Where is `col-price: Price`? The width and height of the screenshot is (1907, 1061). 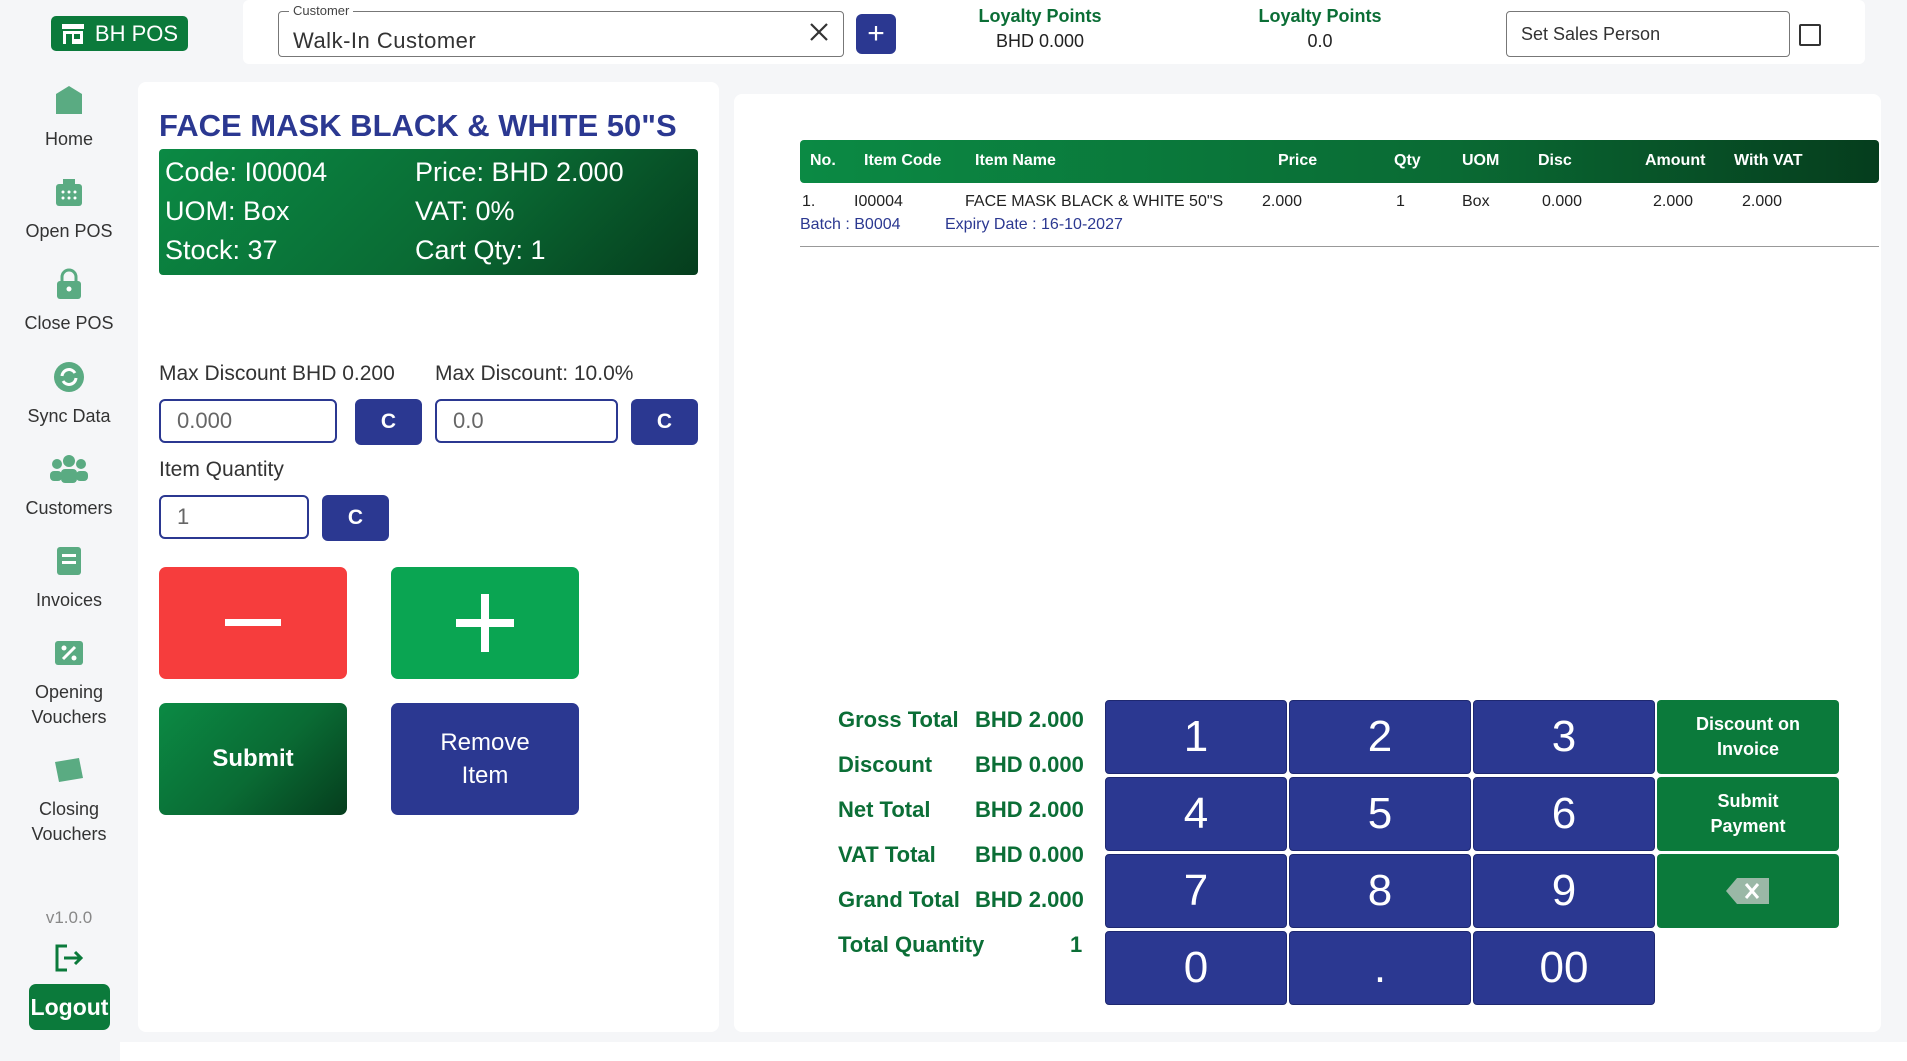 col-price: Price is located at coordinates (1298, 160).